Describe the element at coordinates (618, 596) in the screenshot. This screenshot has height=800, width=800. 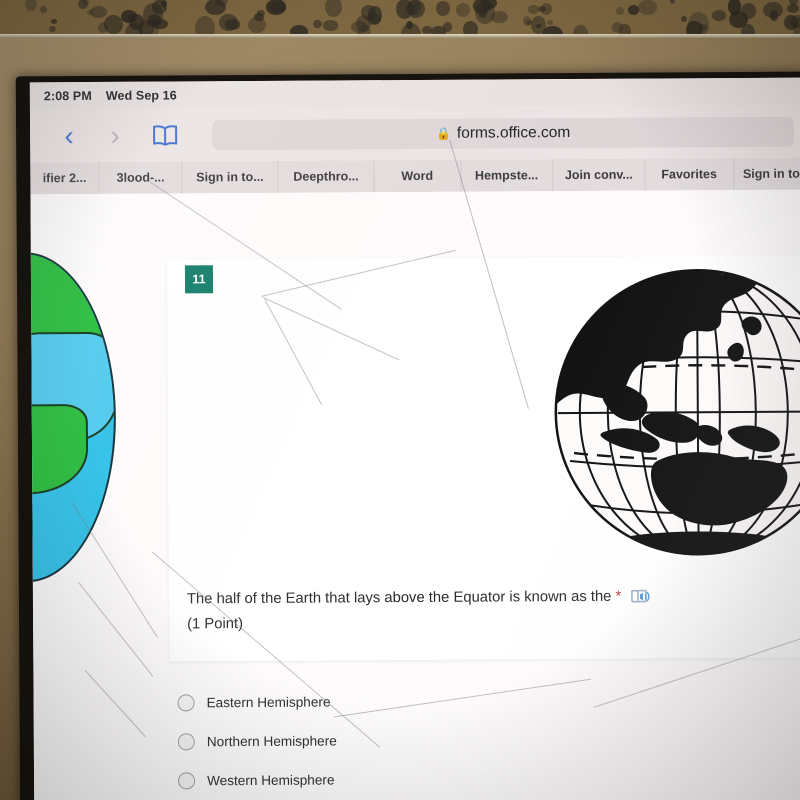
I see `required-marker: *` at that location.